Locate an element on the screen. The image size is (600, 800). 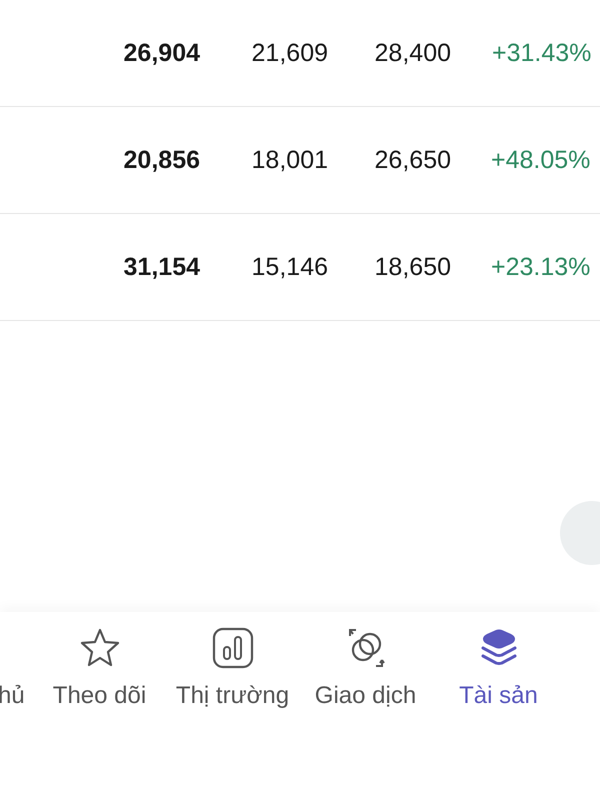
nav-tab: Theo dõi is located at coordinates (99, 671).